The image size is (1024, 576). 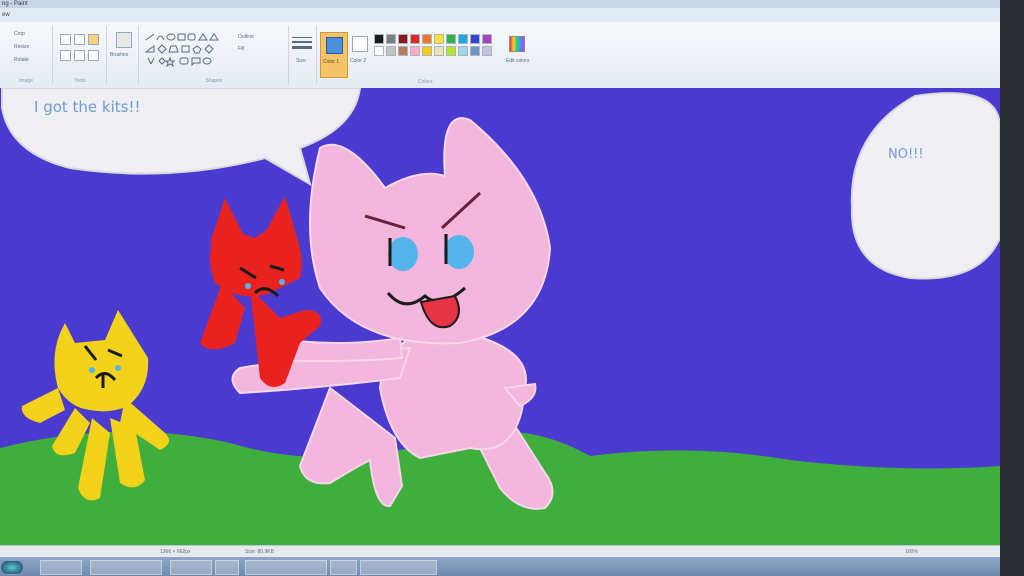 What do you see at coordinates (358, 61) in the screenshot?
I see `color2-label: Color 2` at bounding box center [358, 61].